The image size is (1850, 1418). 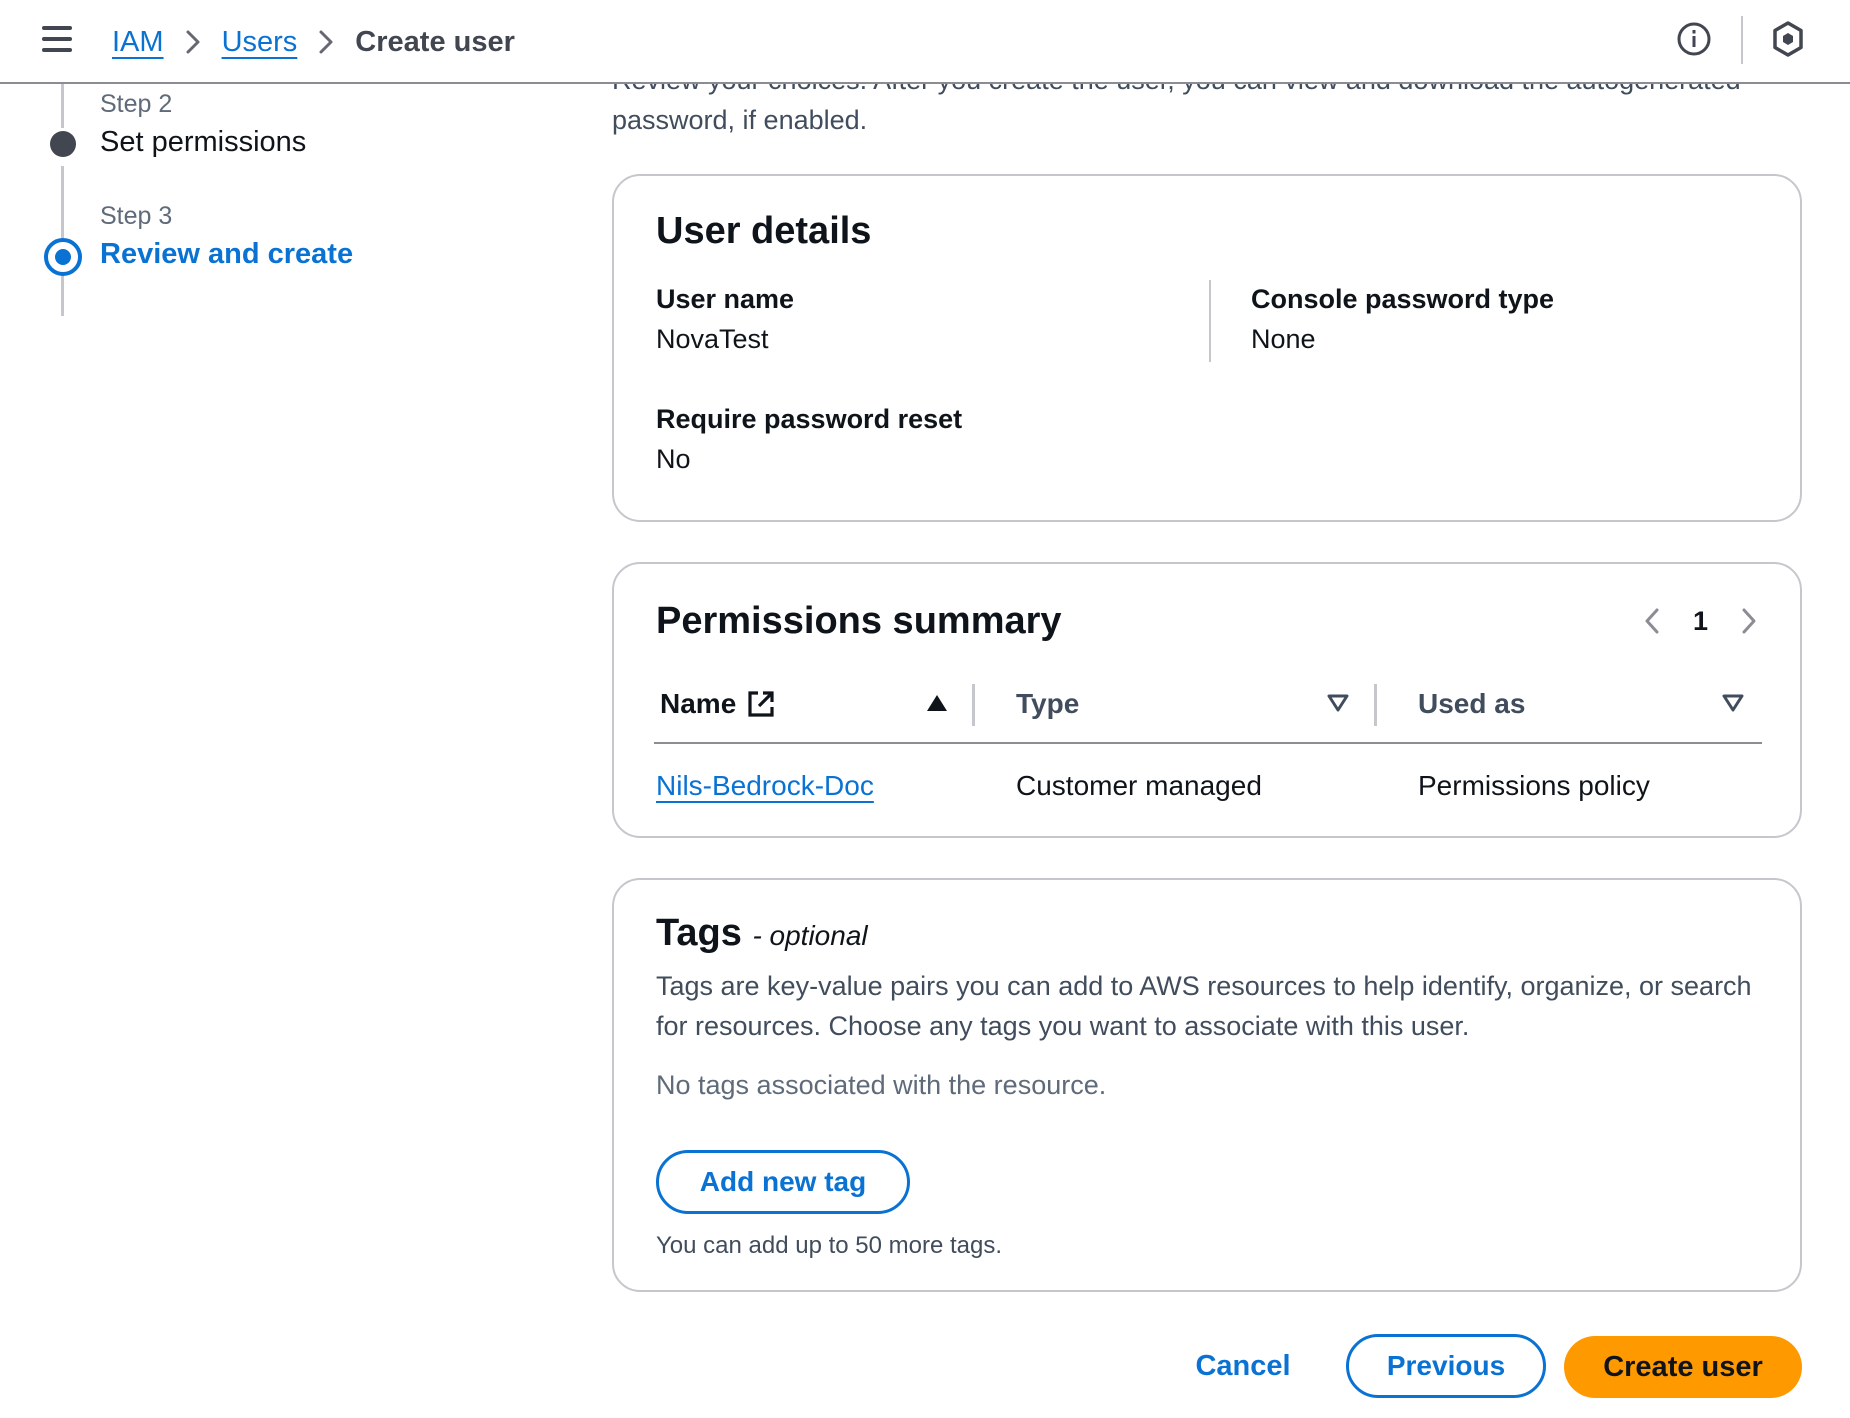 I want to click on column-header-name-label: Name, so click(x=698, y=703).